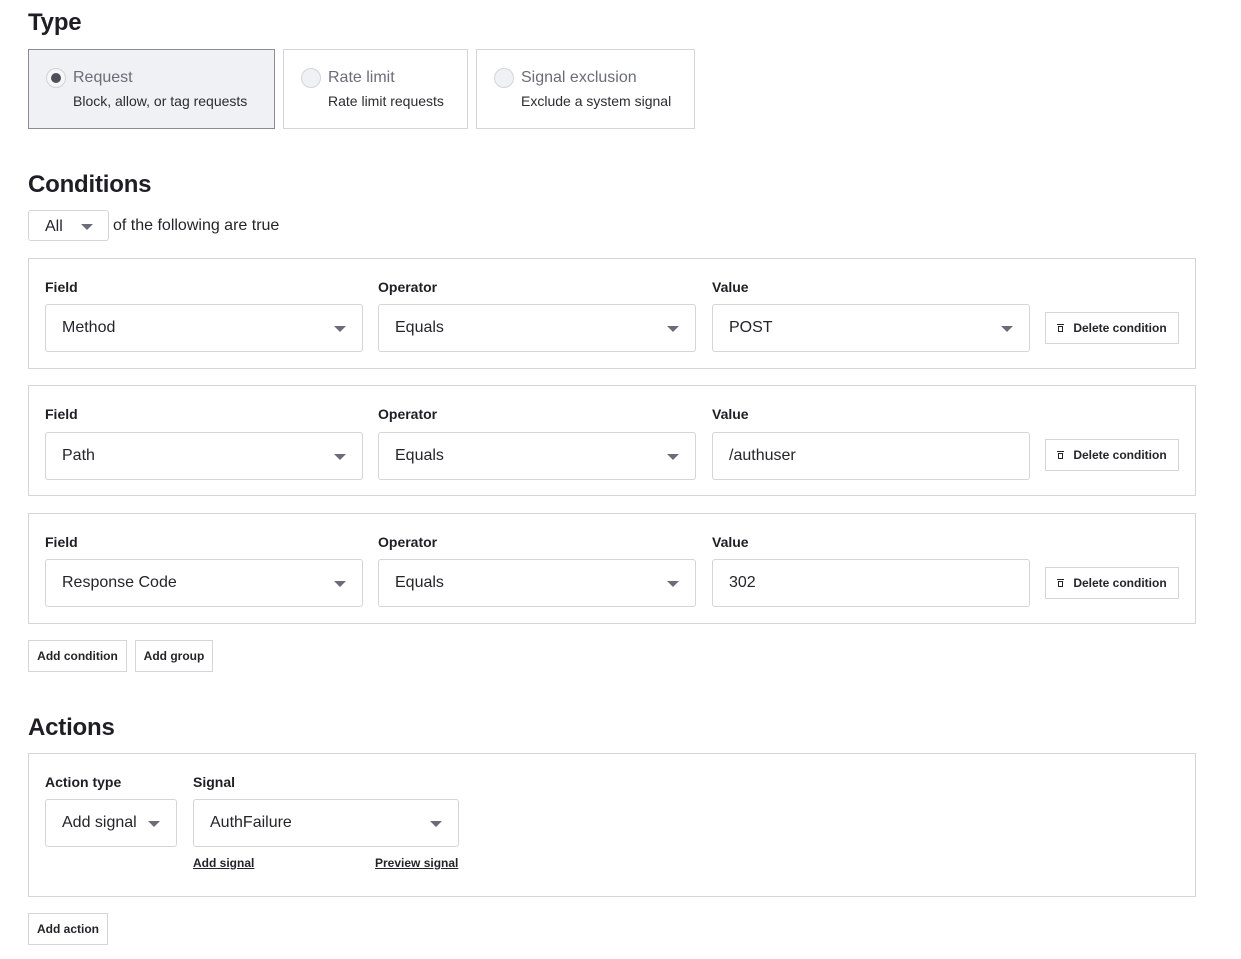 The image size is (1241, 959). Describe the element at coordinates (99, 822) in the screenshot. I see `action-type-value: Add signal` at that location.